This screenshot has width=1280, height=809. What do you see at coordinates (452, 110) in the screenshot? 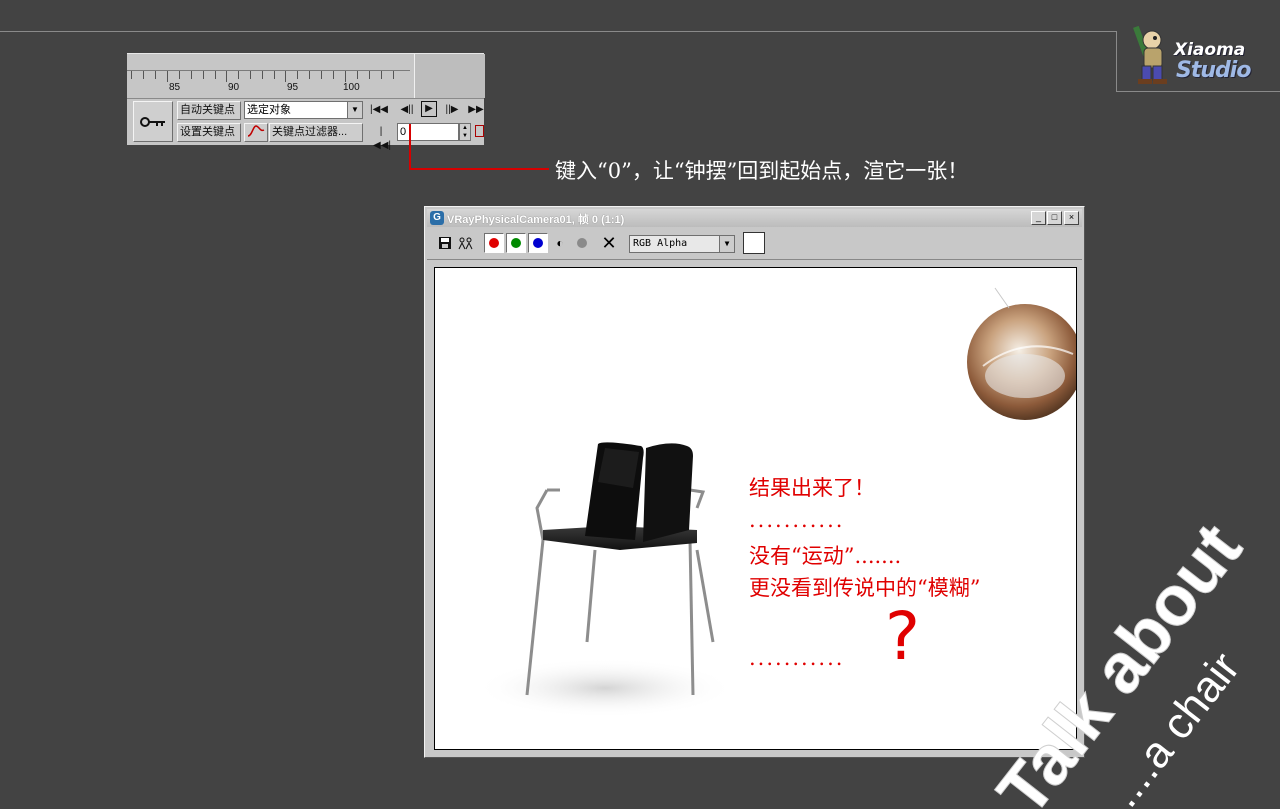
I see `next-frame-icon: ||▶` at bounding box center [452, 110].